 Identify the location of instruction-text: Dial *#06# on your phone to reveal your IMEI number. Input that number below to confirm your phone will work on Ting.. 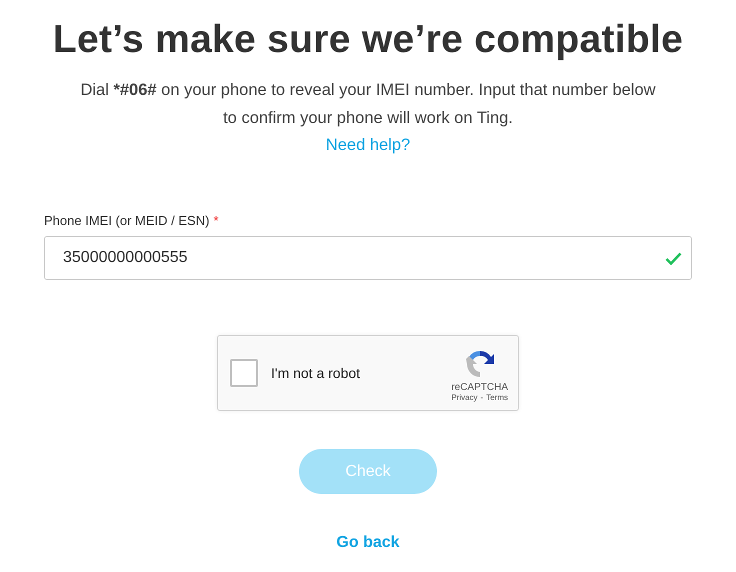
(368, 104).